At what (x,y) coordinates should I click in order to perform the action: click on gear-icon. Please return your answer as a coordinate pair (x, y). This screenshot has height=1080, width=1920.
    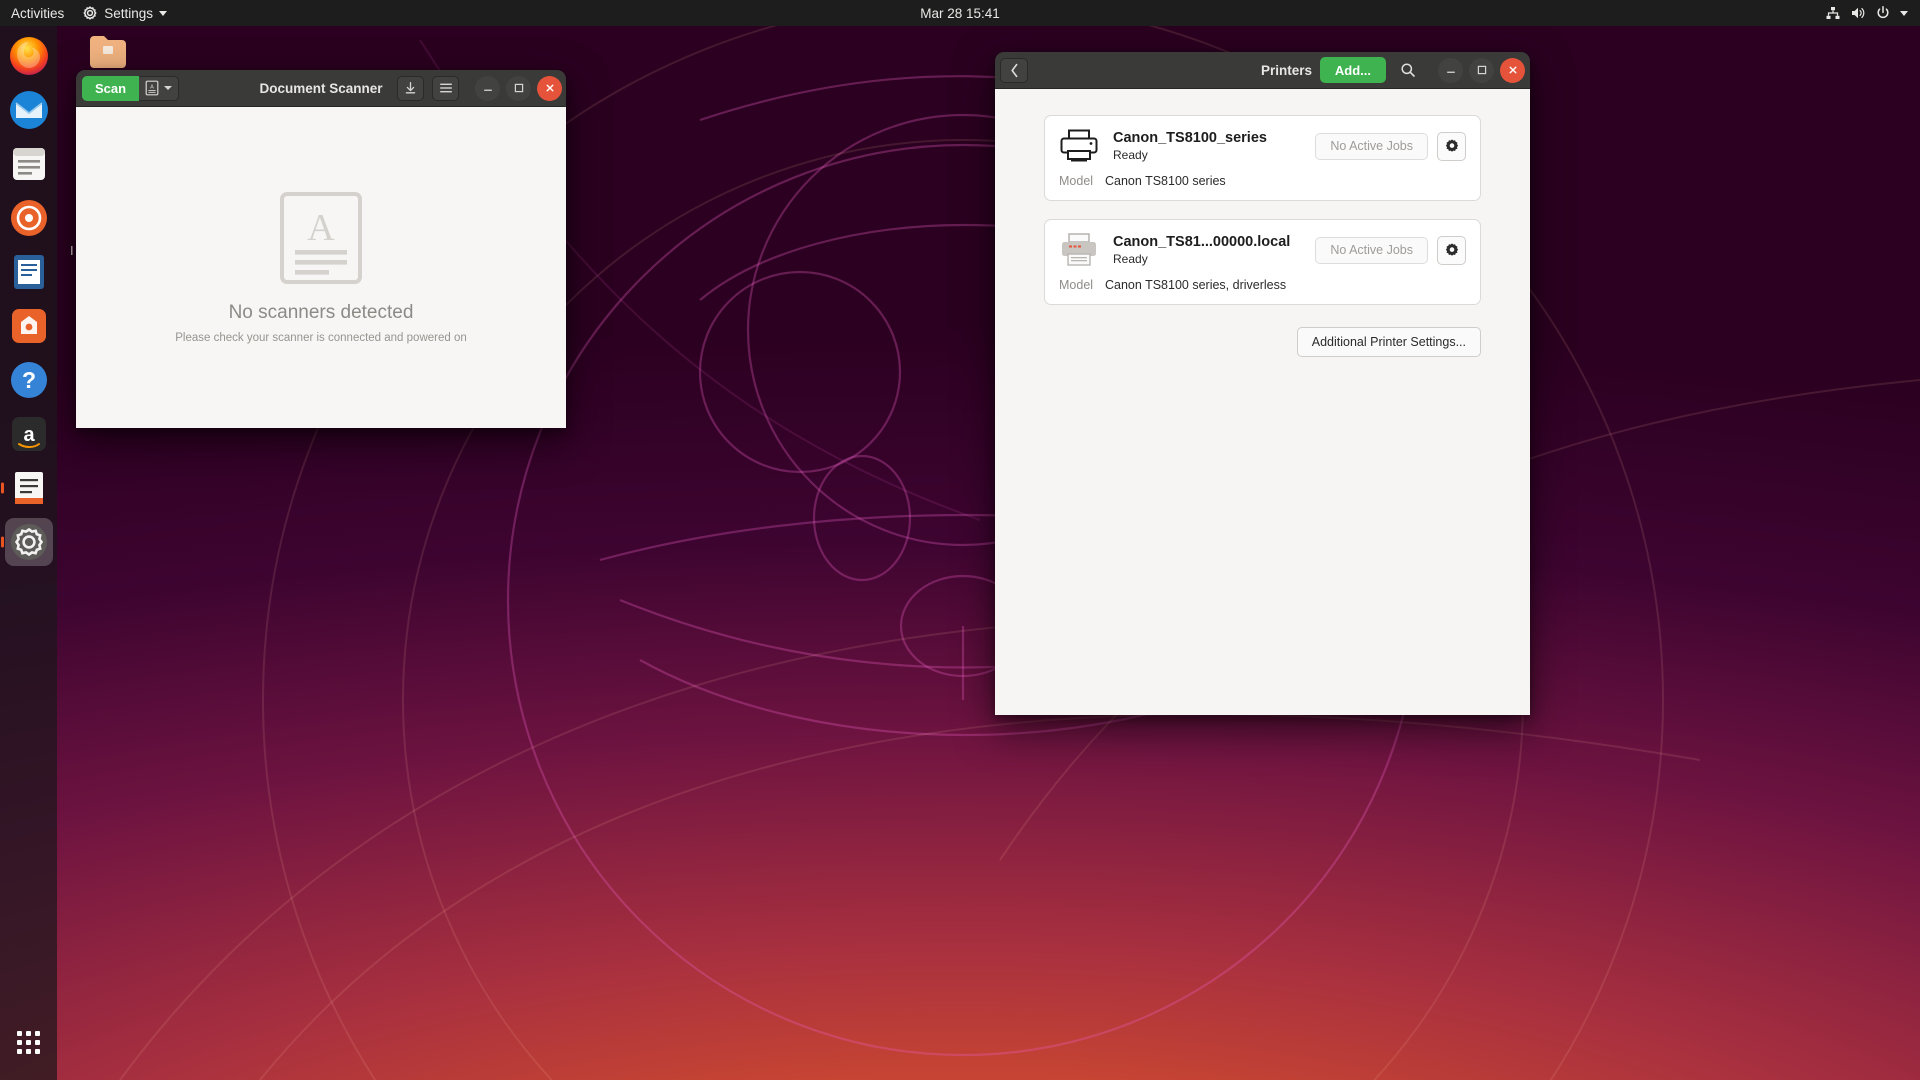
    Looking at the image, I should click on (1451, 249).